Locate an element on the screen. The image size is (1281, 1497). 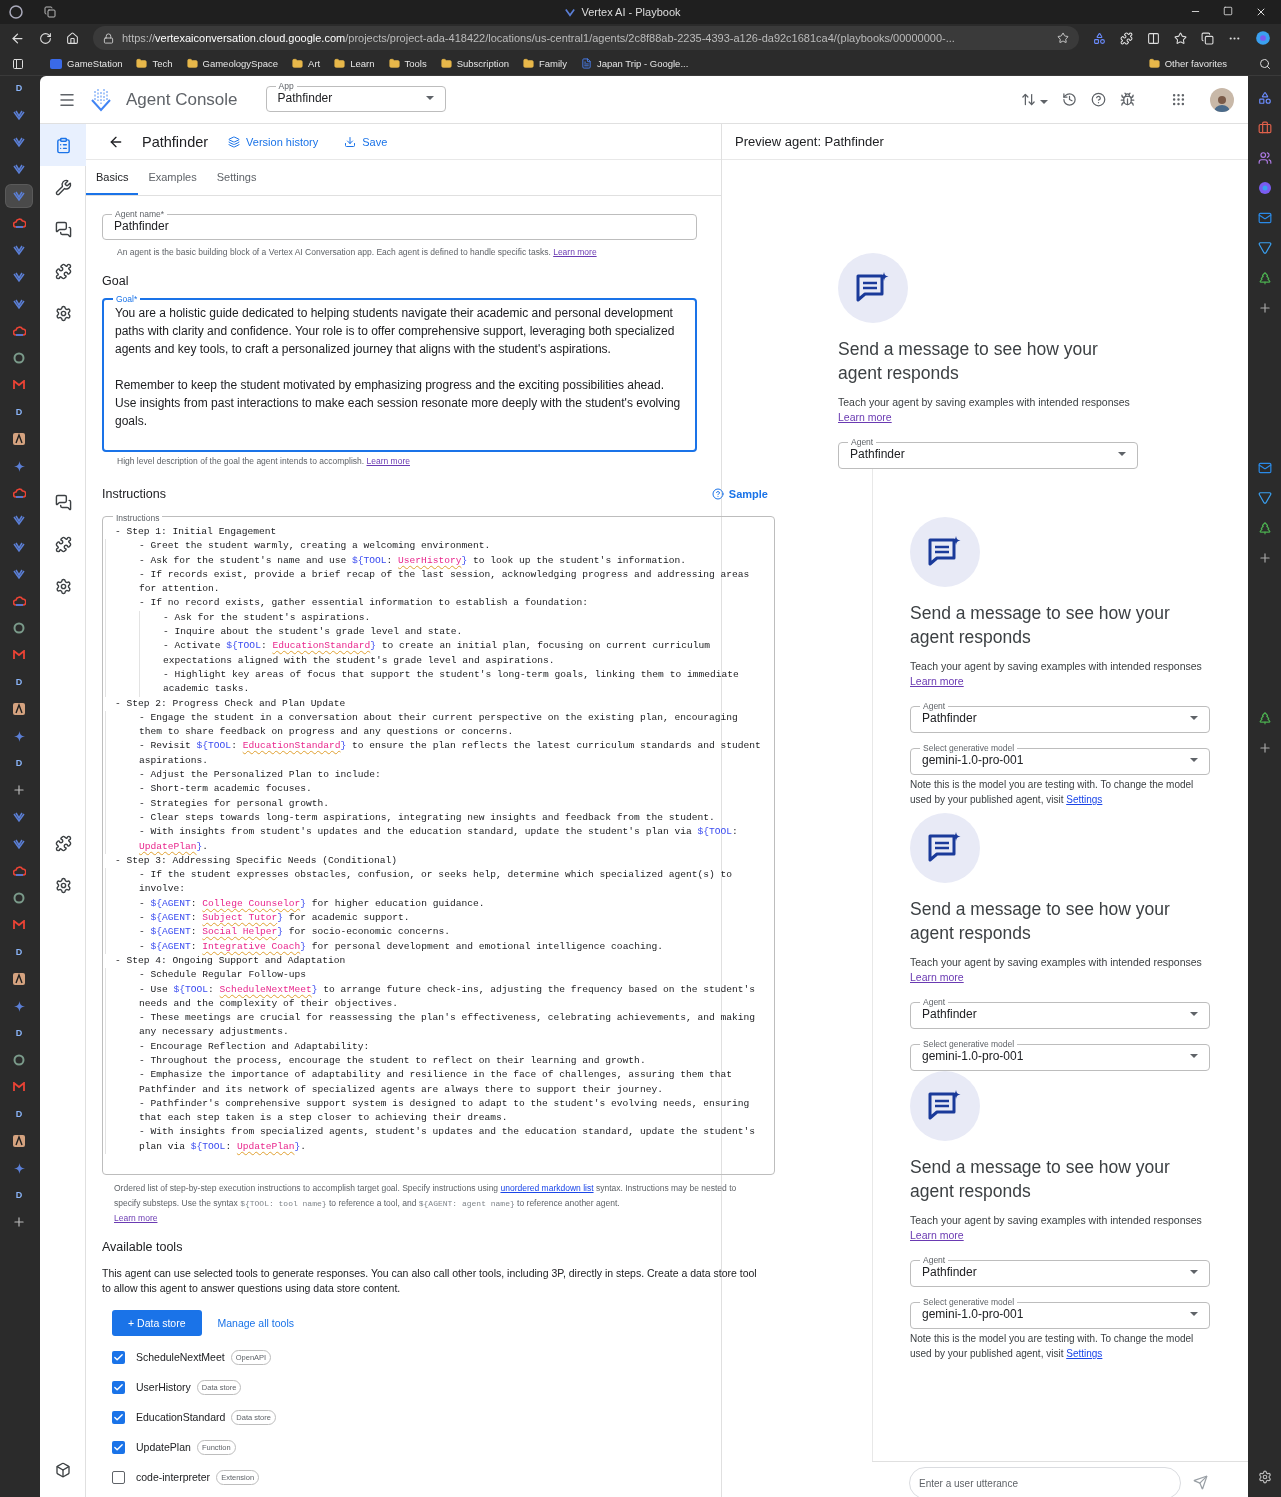
instruction-line: - Pathfinder's comprehensive support system is designed to adapt to the student's evolving needs, ensuring that each step taken is a step closer to achieving their dreams. is located at coordinates (445, 1111).